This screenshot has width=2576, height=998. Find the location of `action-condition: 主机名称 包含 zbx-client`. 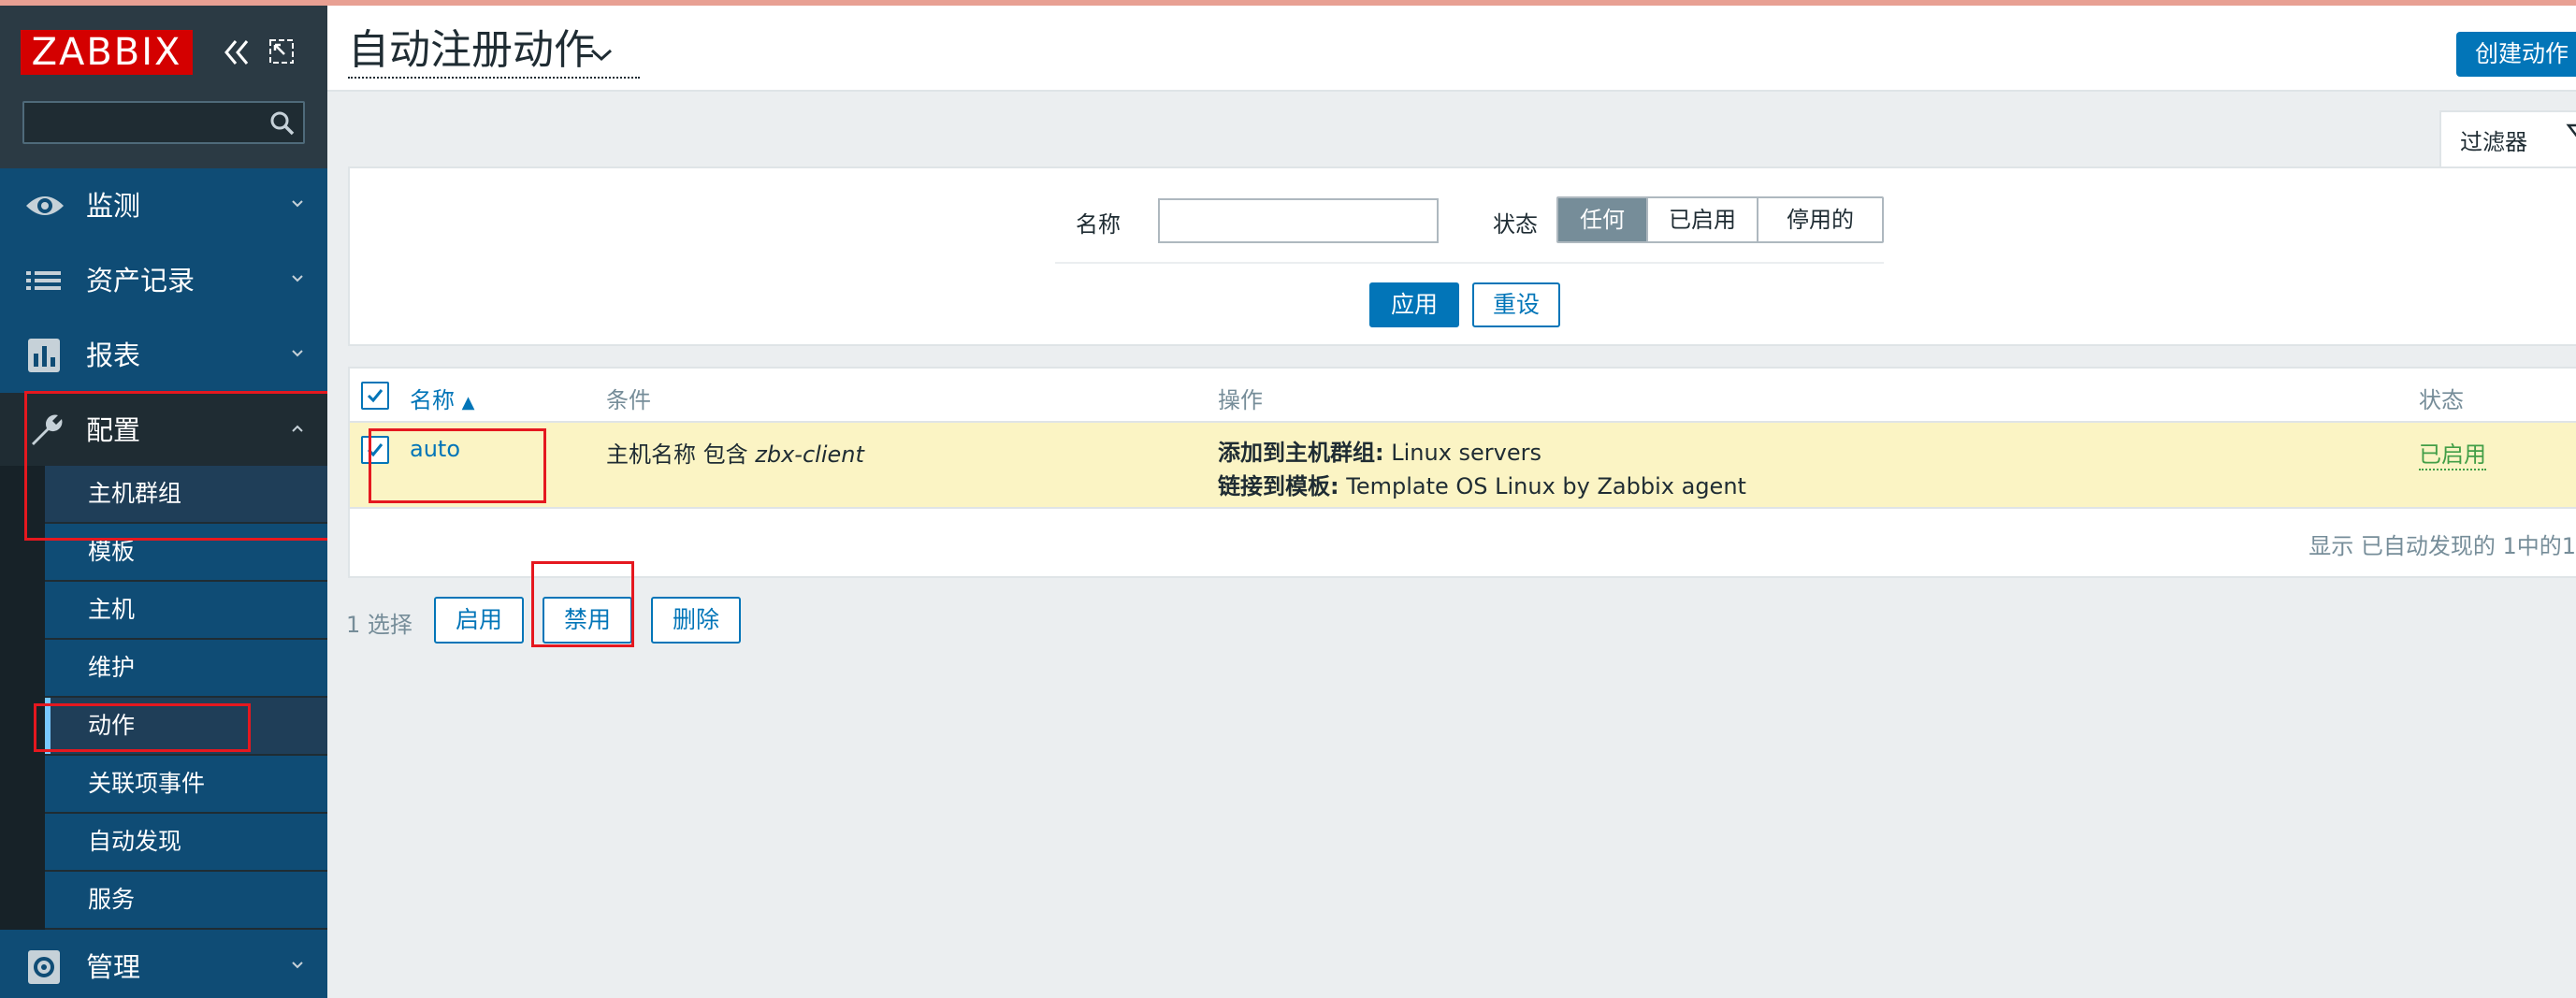

action-condition: 主机名称 包含 zbx-client is located at coordinates (735, 452).